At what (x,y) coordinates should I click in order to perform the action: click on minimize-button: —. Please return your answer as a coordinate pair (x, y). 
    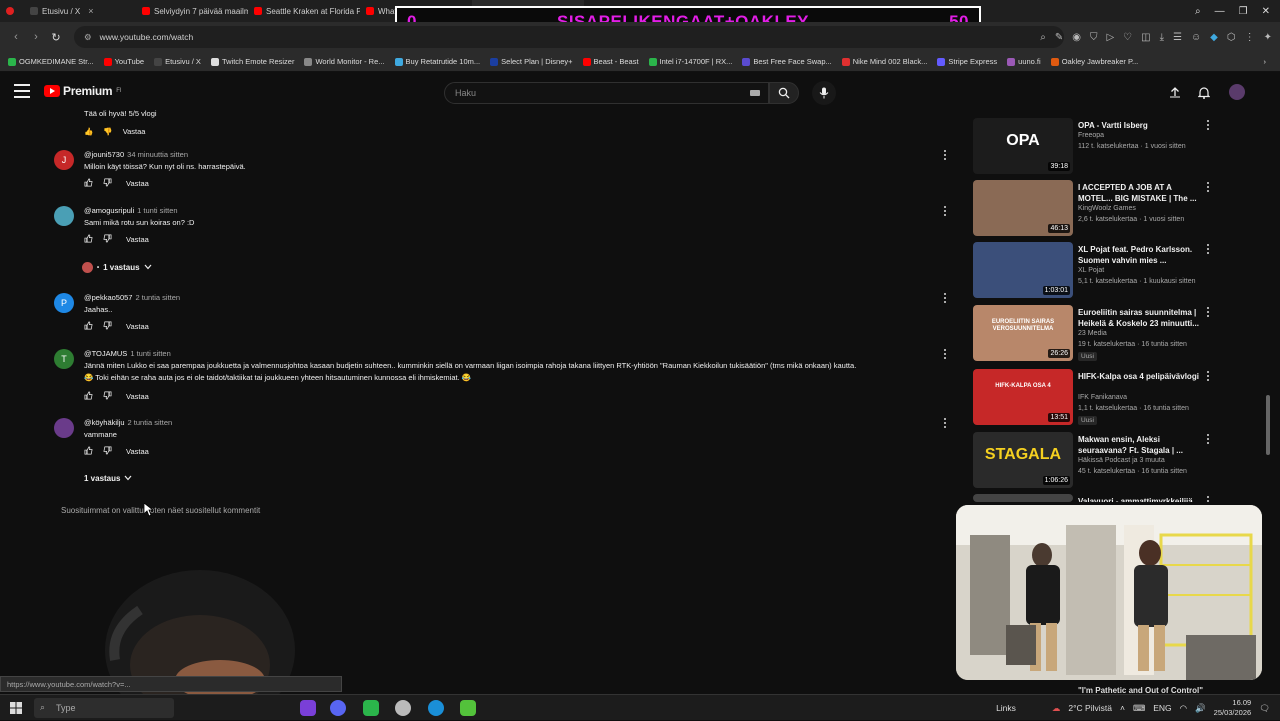
    Looking at the image, I should click on (1220, 11).